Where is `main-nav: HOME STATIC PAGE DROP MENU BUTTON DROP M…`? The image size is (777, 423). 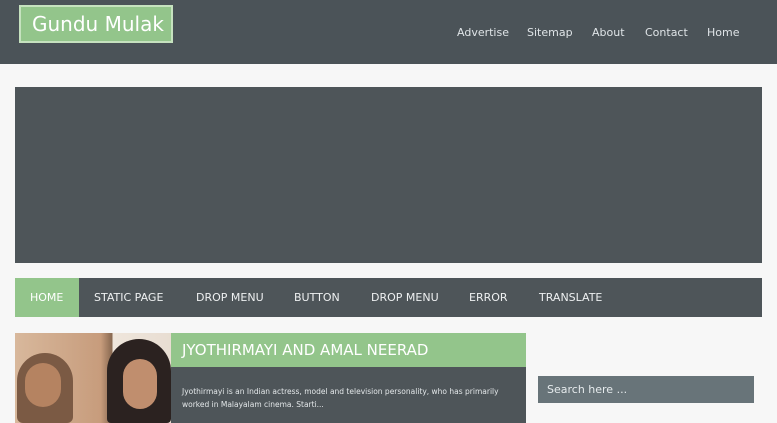 main-nav: HOME STATIC PAGE DROP MENU BUTTON DROP M… is located at coordinates (388, 297).